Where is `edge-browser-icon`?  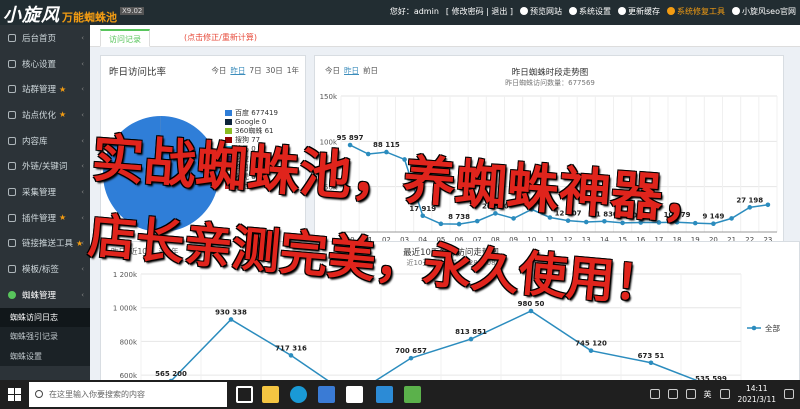 edge-browser-icon is located at coordinates (298, 394).